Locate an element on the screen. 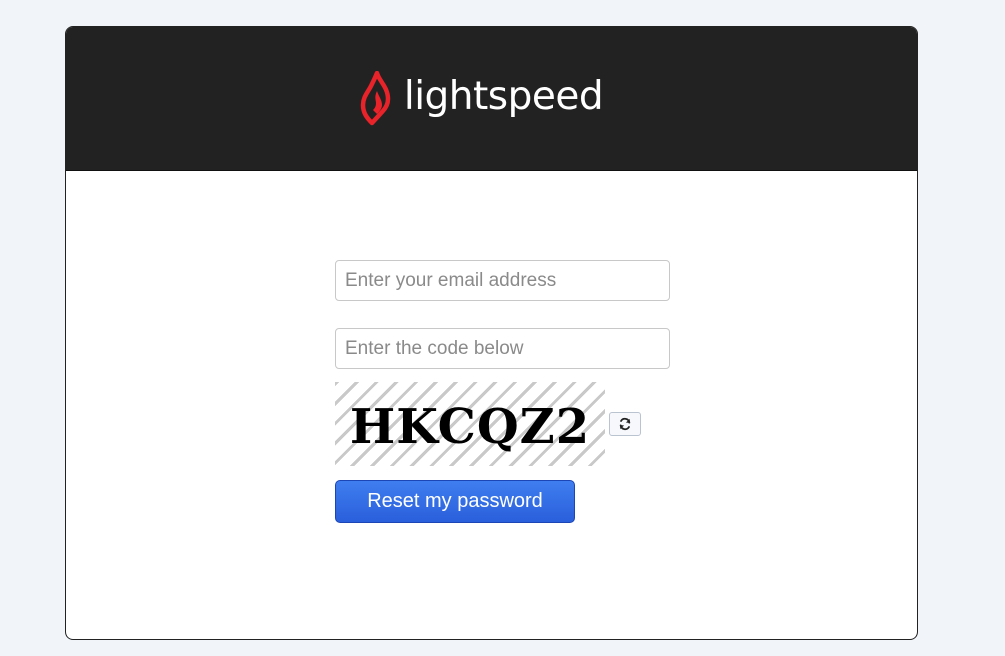 Image resolution: width=1005 pixels, height=656 pixels. captcha-code-input is located at coordinates (502, 348).